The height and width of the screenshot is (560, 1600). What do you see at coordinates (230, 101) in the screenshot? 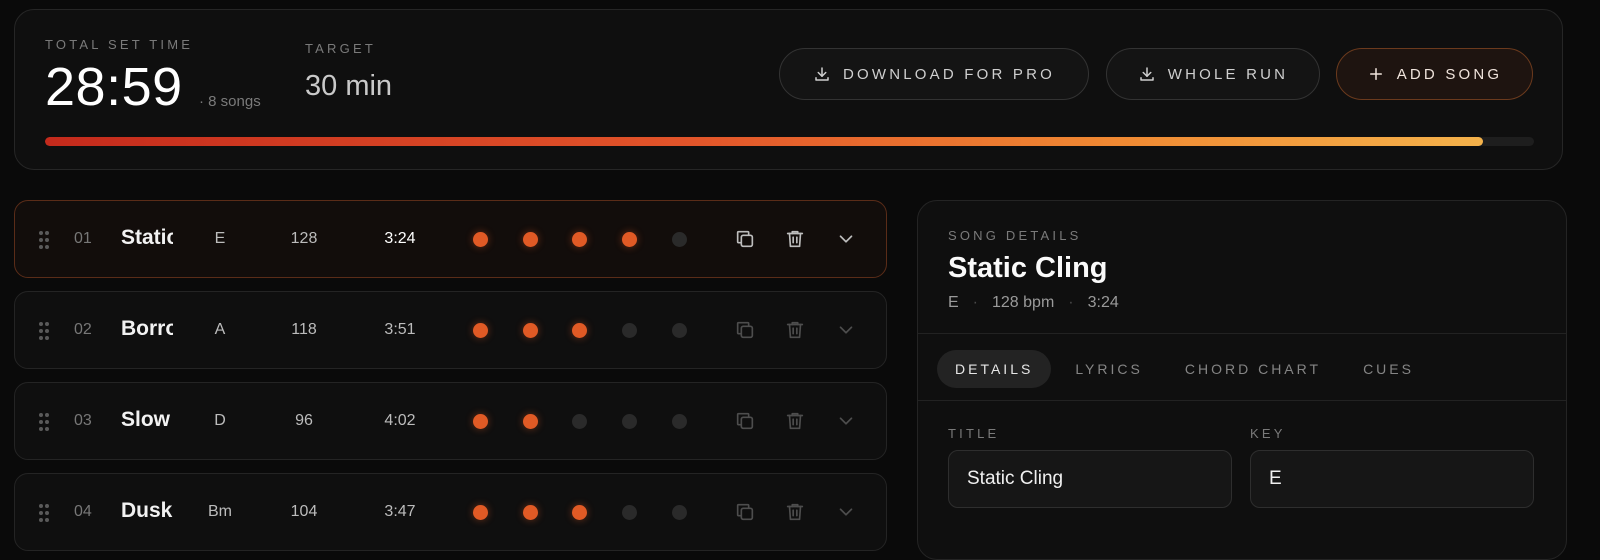
I see `song-count: · 8 songs` at bounding box center [230, 101].